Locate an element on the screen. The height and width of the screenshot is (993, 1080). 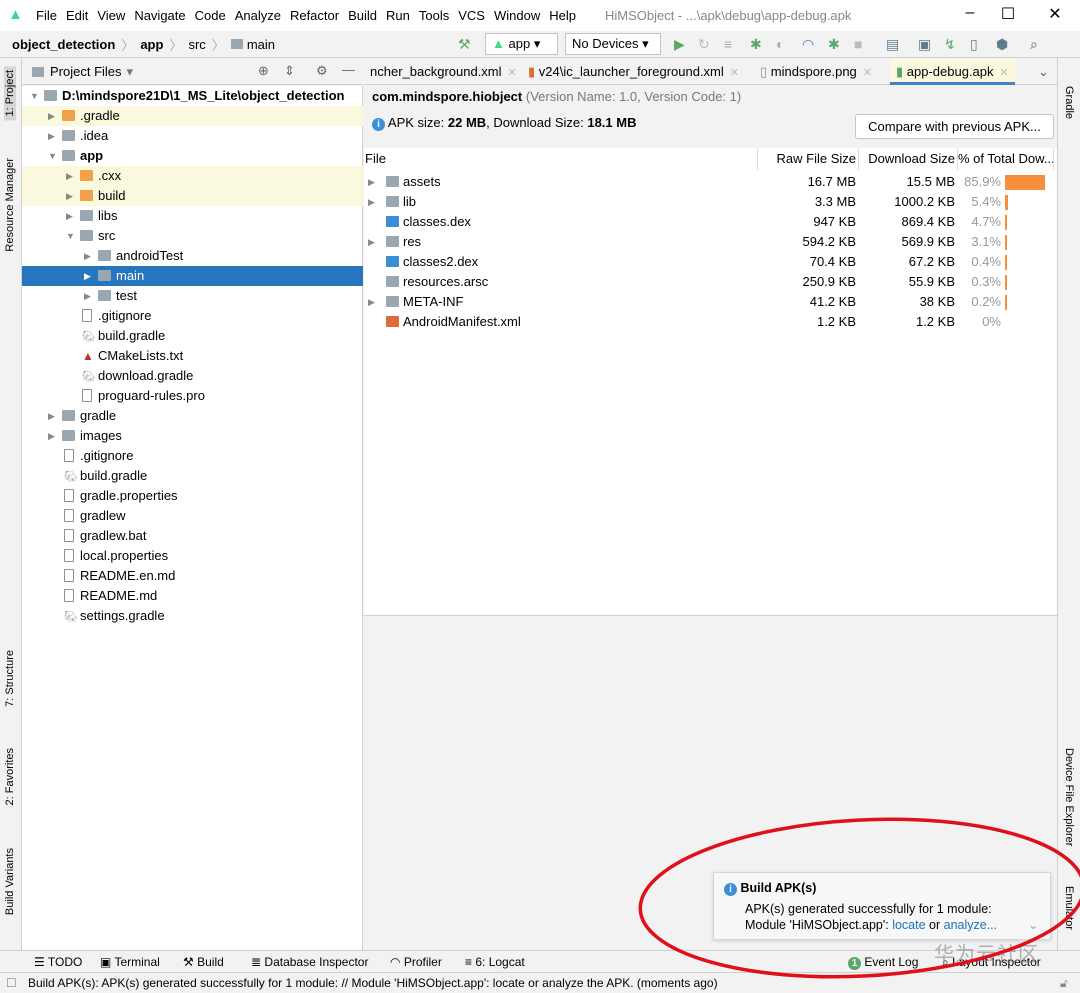
apk-file-row: ▶ META-INF 41.2 KB 38 KB 0.2% is located at coordinates (710, 302).